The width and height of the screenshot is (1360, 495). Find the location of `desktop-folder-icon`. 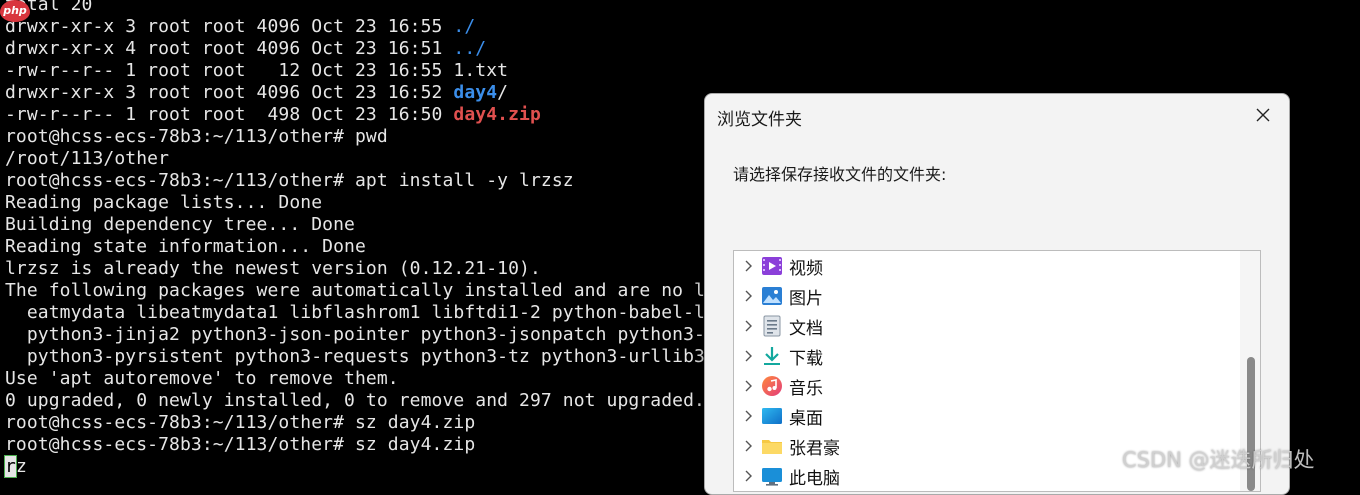

desktop-folder-icon is located at coordinates (772, 416).